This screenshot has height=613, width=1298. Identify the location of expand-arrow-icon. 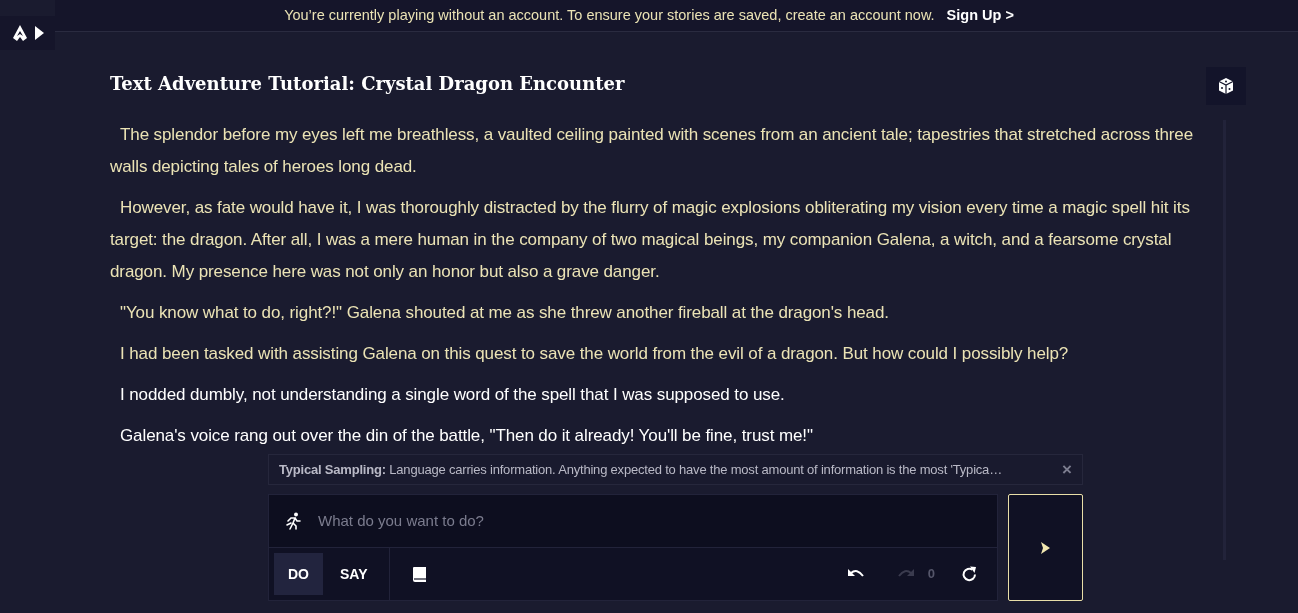
(39, 33).